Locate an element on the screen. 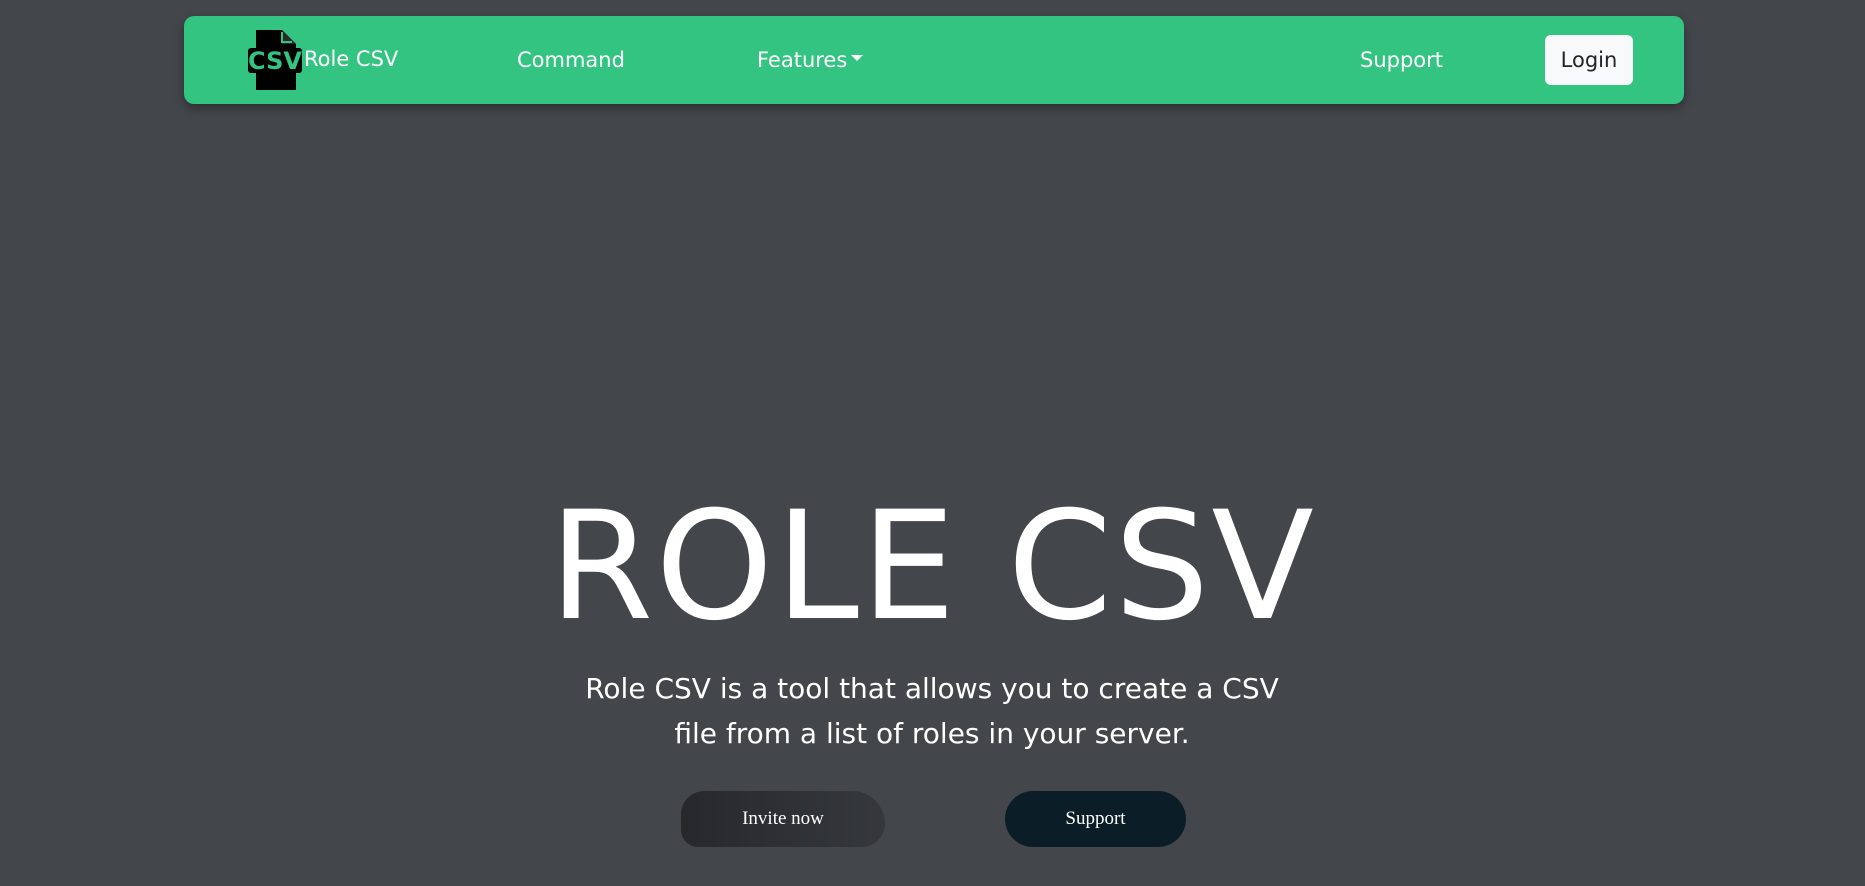  nav-link-command: Command is located at coordinates (571, 60).